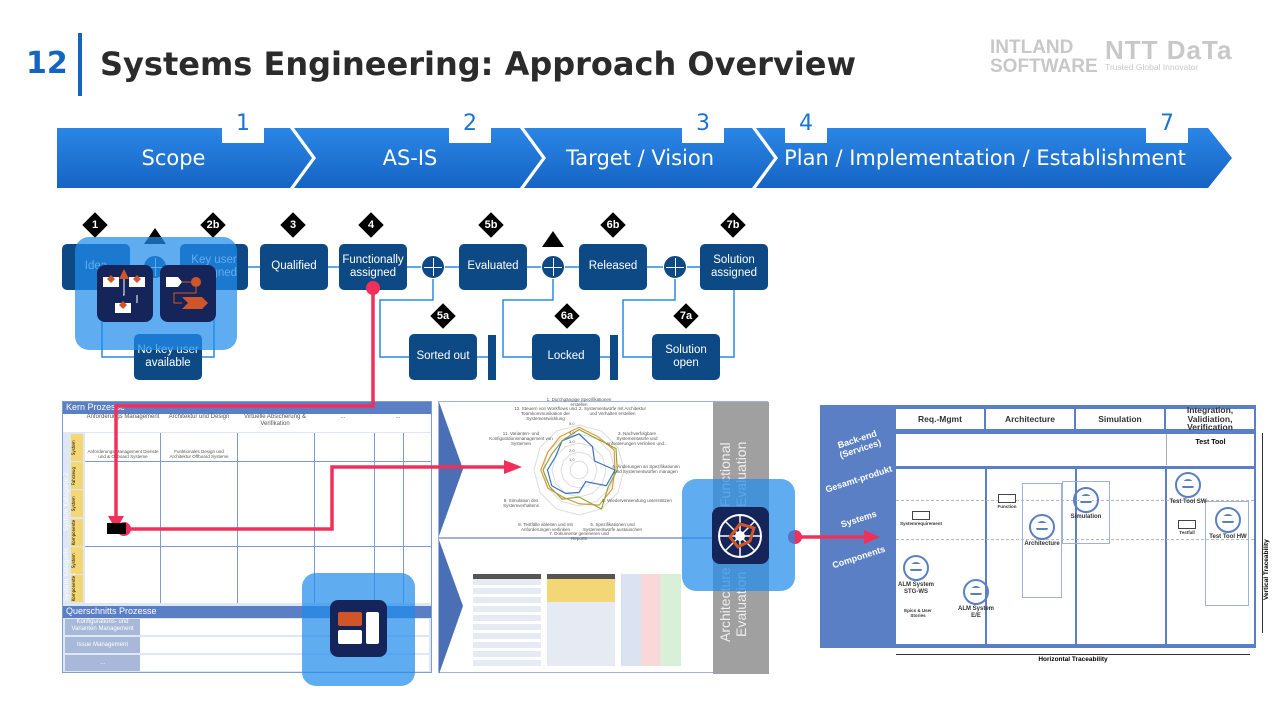  Describe the element at coordinates (572, 459) in the screenshot. I see `radar-tick-label: 1,0` at that location.